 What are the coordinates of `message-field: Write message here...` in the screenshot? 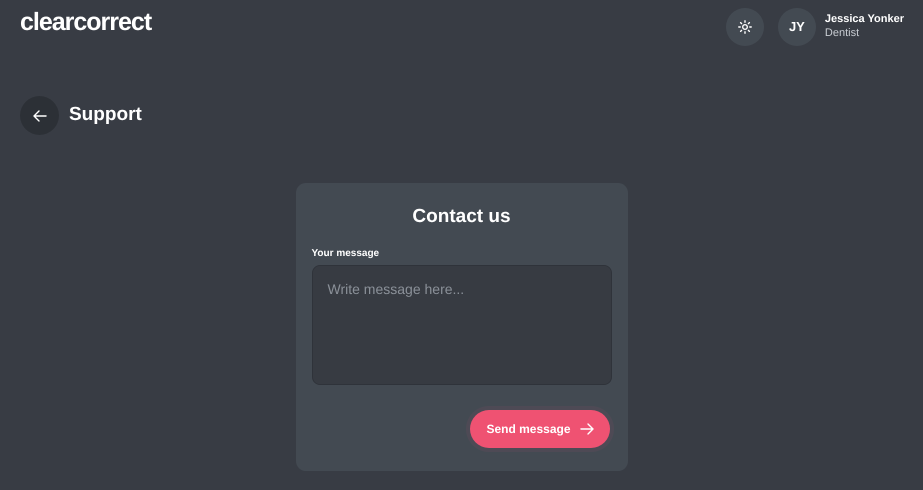 It's located at (462, 325).